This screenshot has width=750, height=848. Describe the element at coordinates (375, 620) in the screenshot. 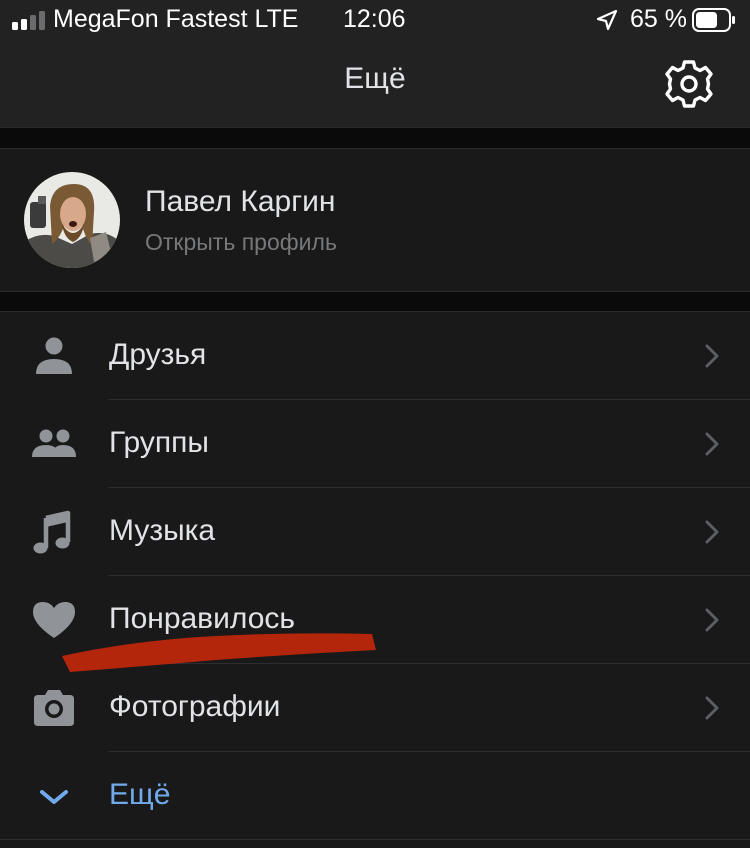

I see `menu-item-liked: Понравилось` at that location.